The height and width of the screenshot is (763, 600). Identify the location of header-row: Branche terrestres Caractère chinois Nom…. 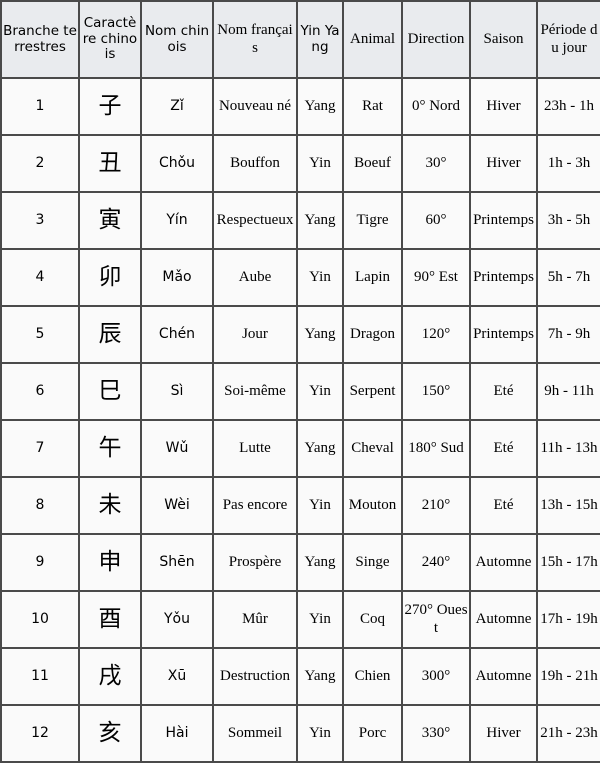
(300, 39).